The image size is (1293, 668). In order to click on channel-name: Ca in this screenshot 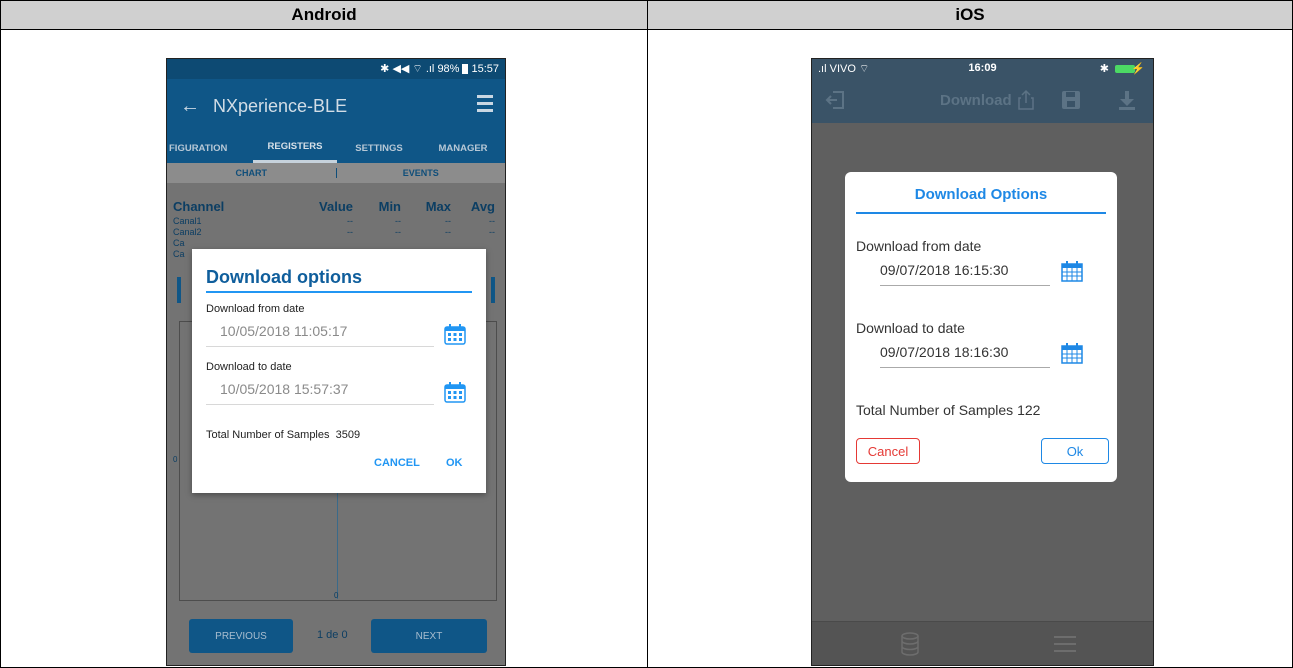, I will do `click(179, 243)`.